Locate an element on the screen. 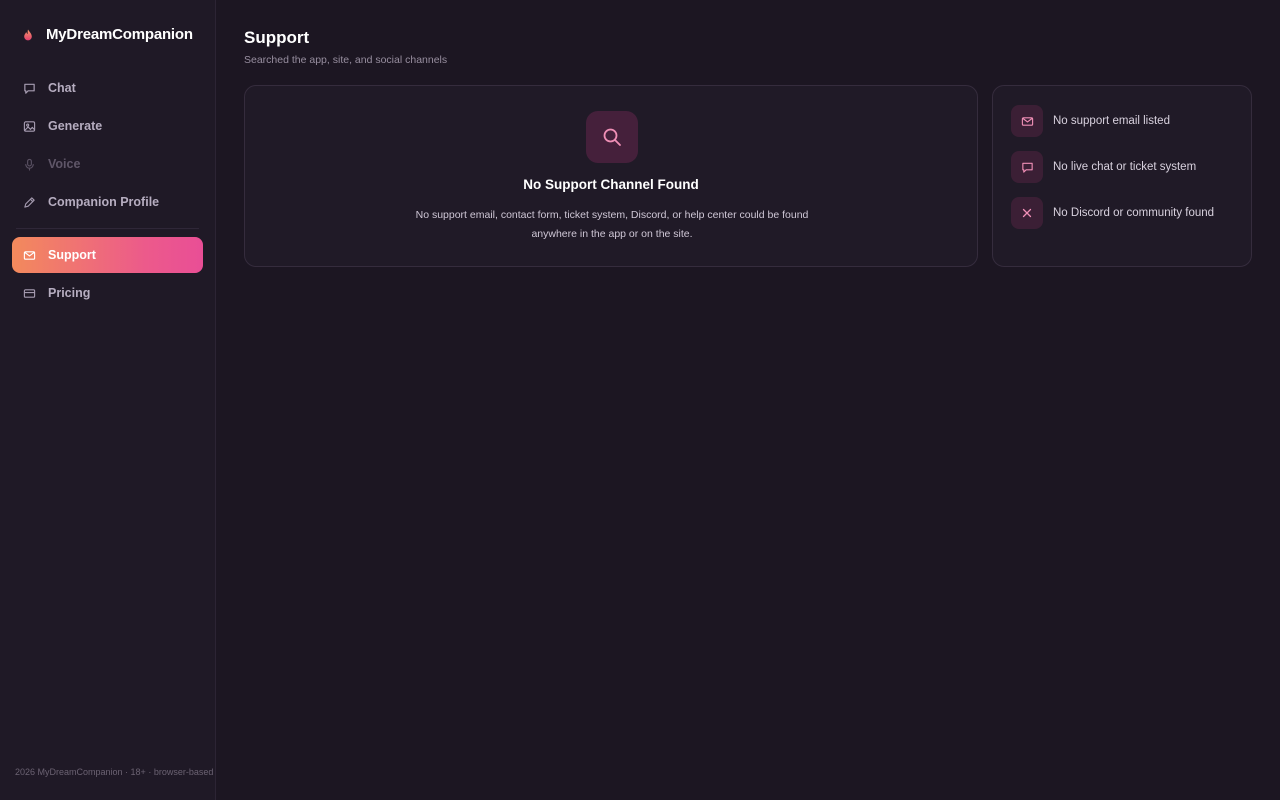 The width and height of the screenshot is (1280, 800). sidebar-item-voice: Voice is located at coordinates (107, 164).